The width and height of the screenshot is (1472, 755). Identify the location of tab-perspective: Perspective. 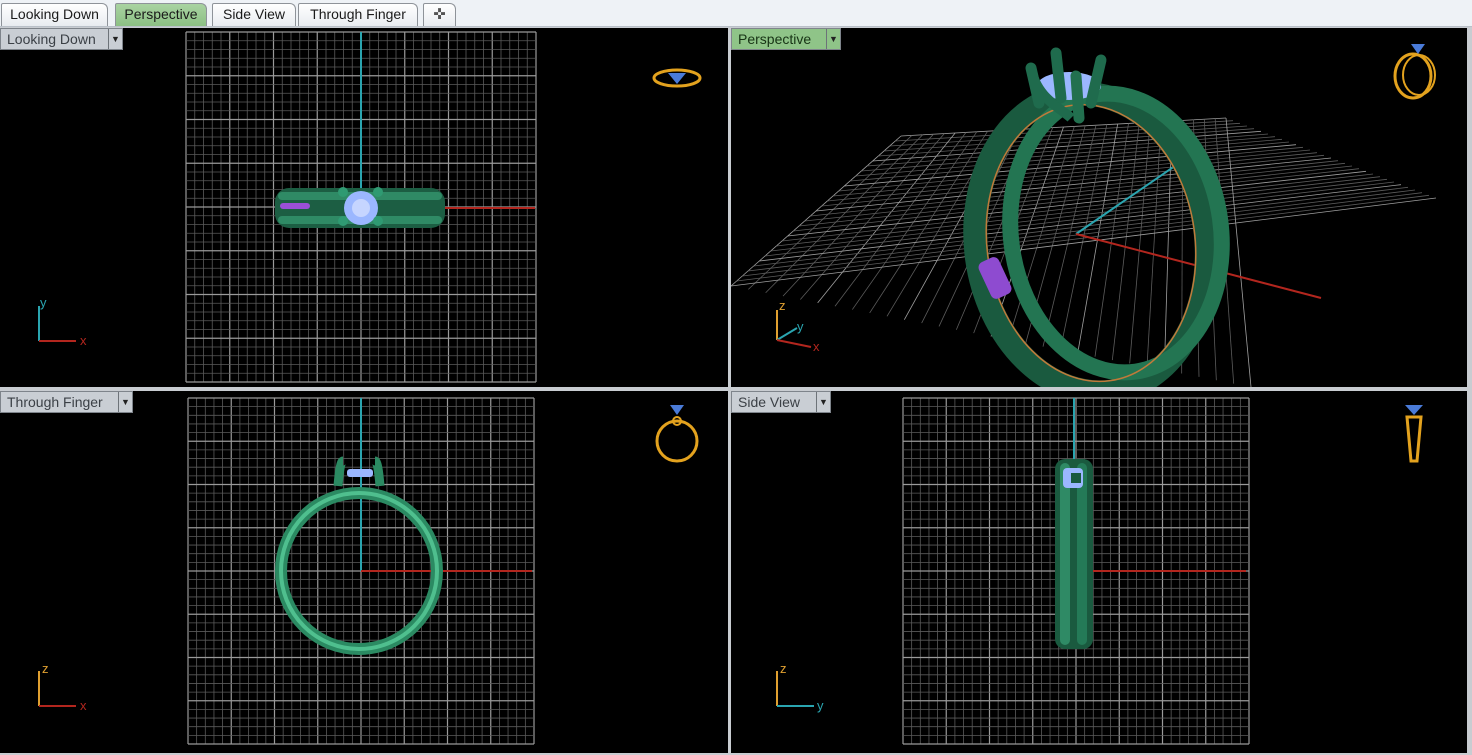
(161, 14).